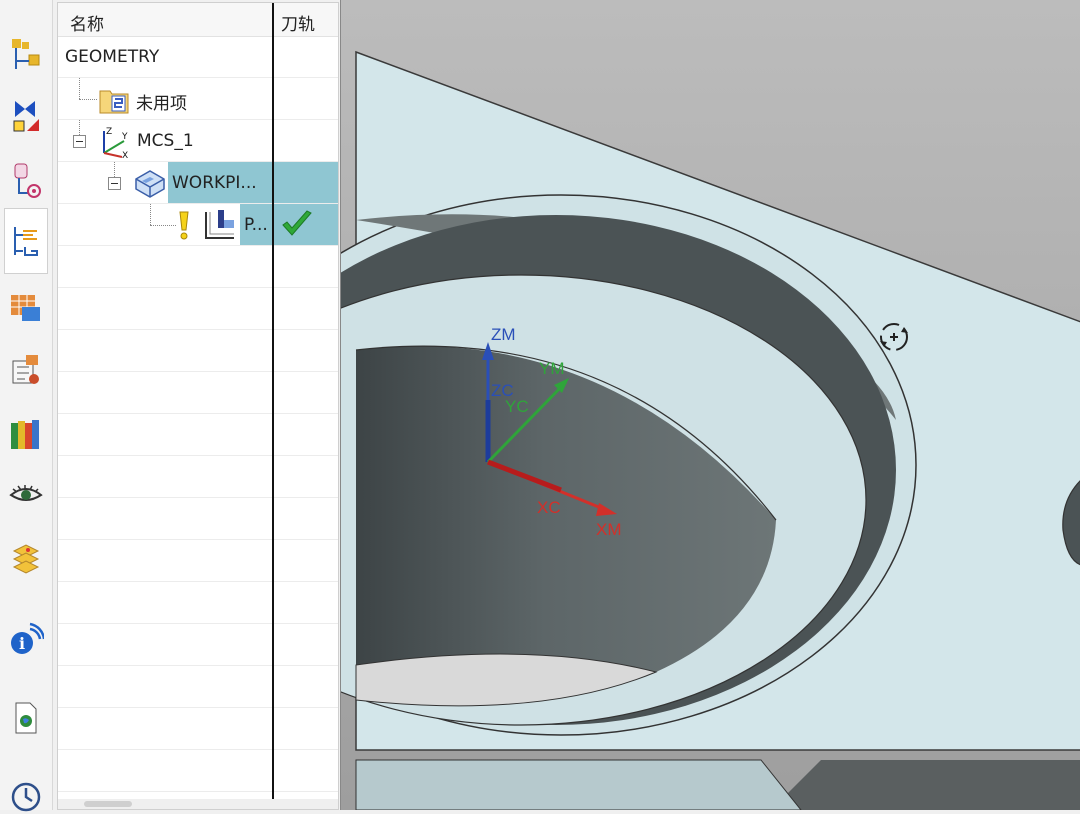 The height and width of the screenshot is (814, 1080). Describe the element at coordinates (609, 529) in the screenshot. I see `axis-label-xm: XM` at that location.